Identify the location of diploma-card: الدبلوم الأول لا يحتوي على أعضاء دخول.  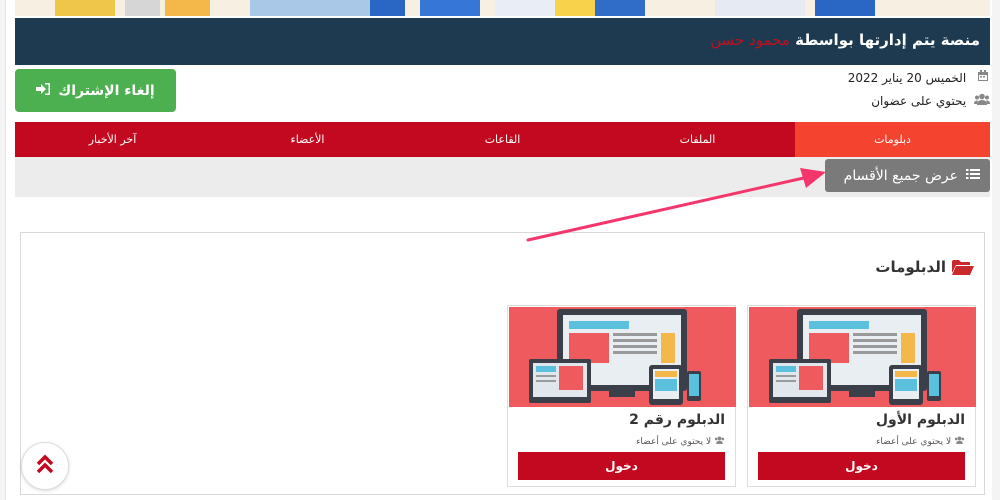
(861, 396).